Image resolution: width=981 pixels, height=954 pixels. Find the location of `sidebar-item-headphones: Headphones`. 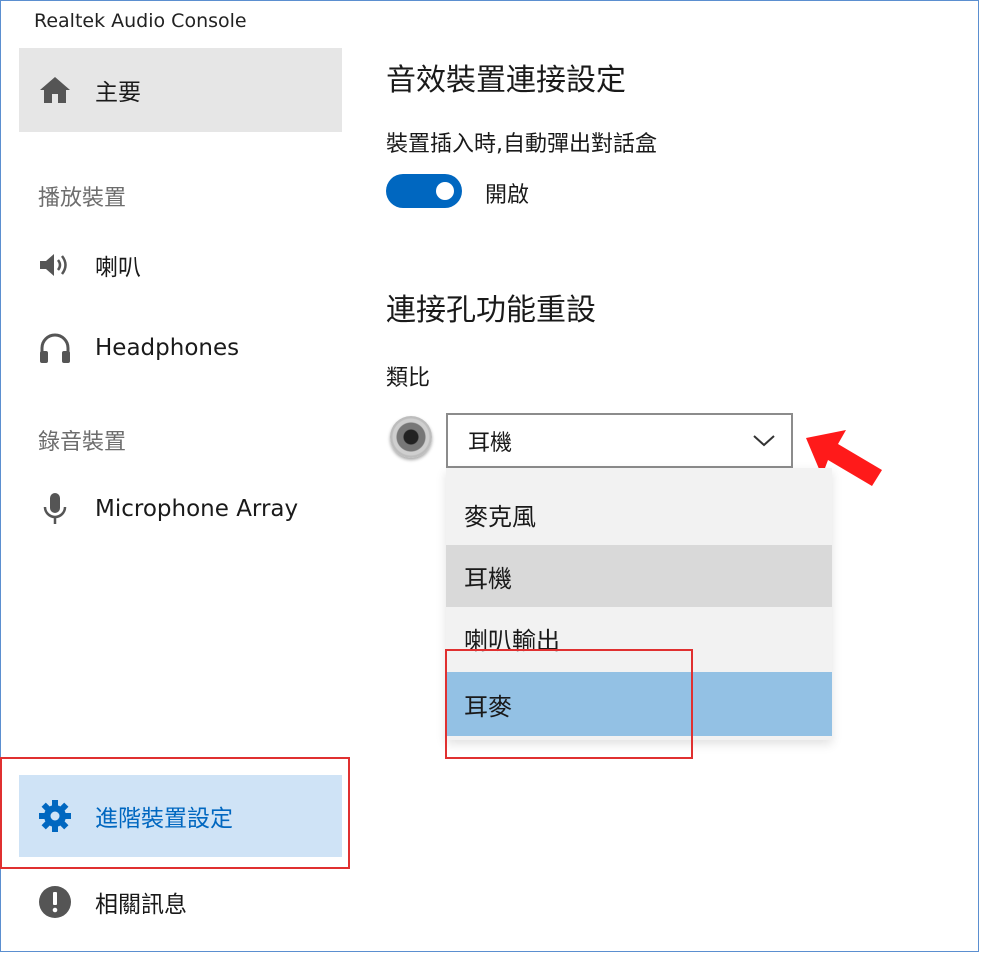

sidebar-item-headphones: Headphones is located at coordinates (180, 348).